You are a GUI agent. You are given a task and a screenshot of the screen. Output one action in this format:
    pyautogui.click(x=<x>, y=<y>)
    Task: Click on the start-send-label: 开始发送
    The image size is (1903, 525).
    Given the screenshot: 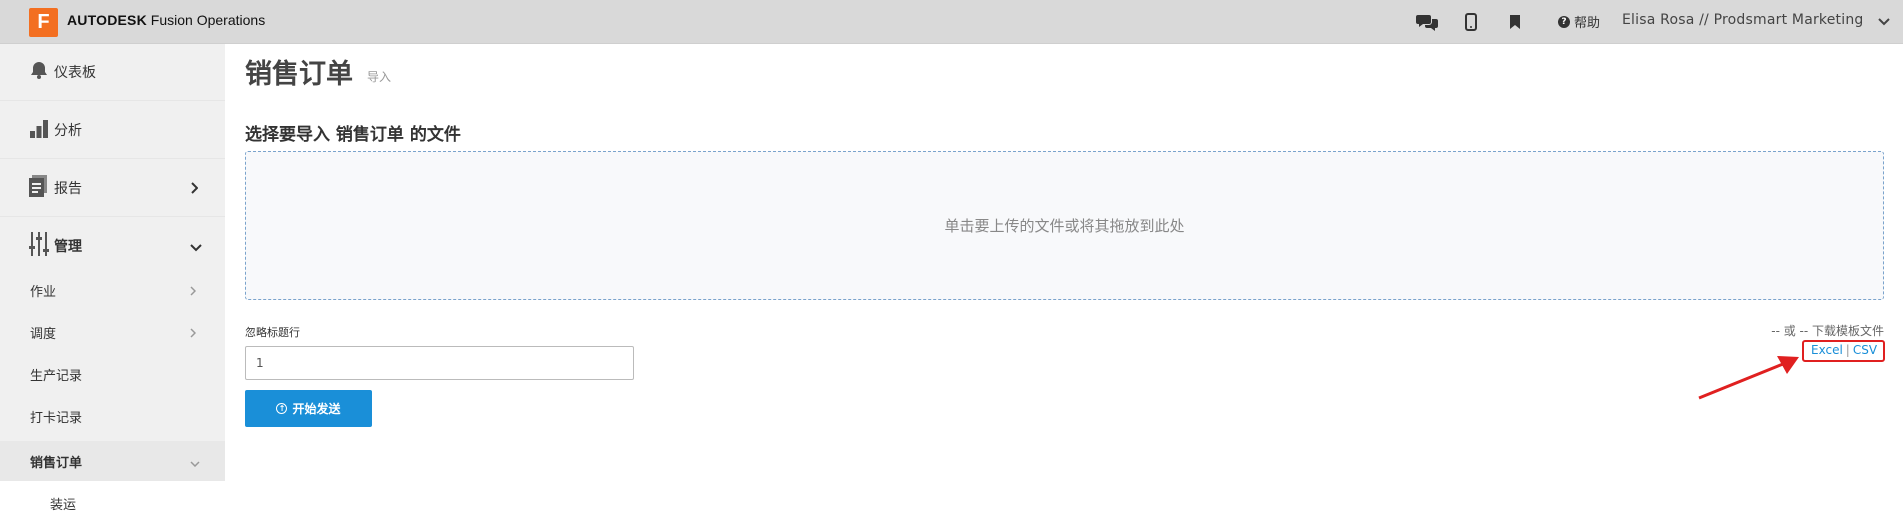 What is the action you would take?
    pyautogui.click(x=316, y=409)
    